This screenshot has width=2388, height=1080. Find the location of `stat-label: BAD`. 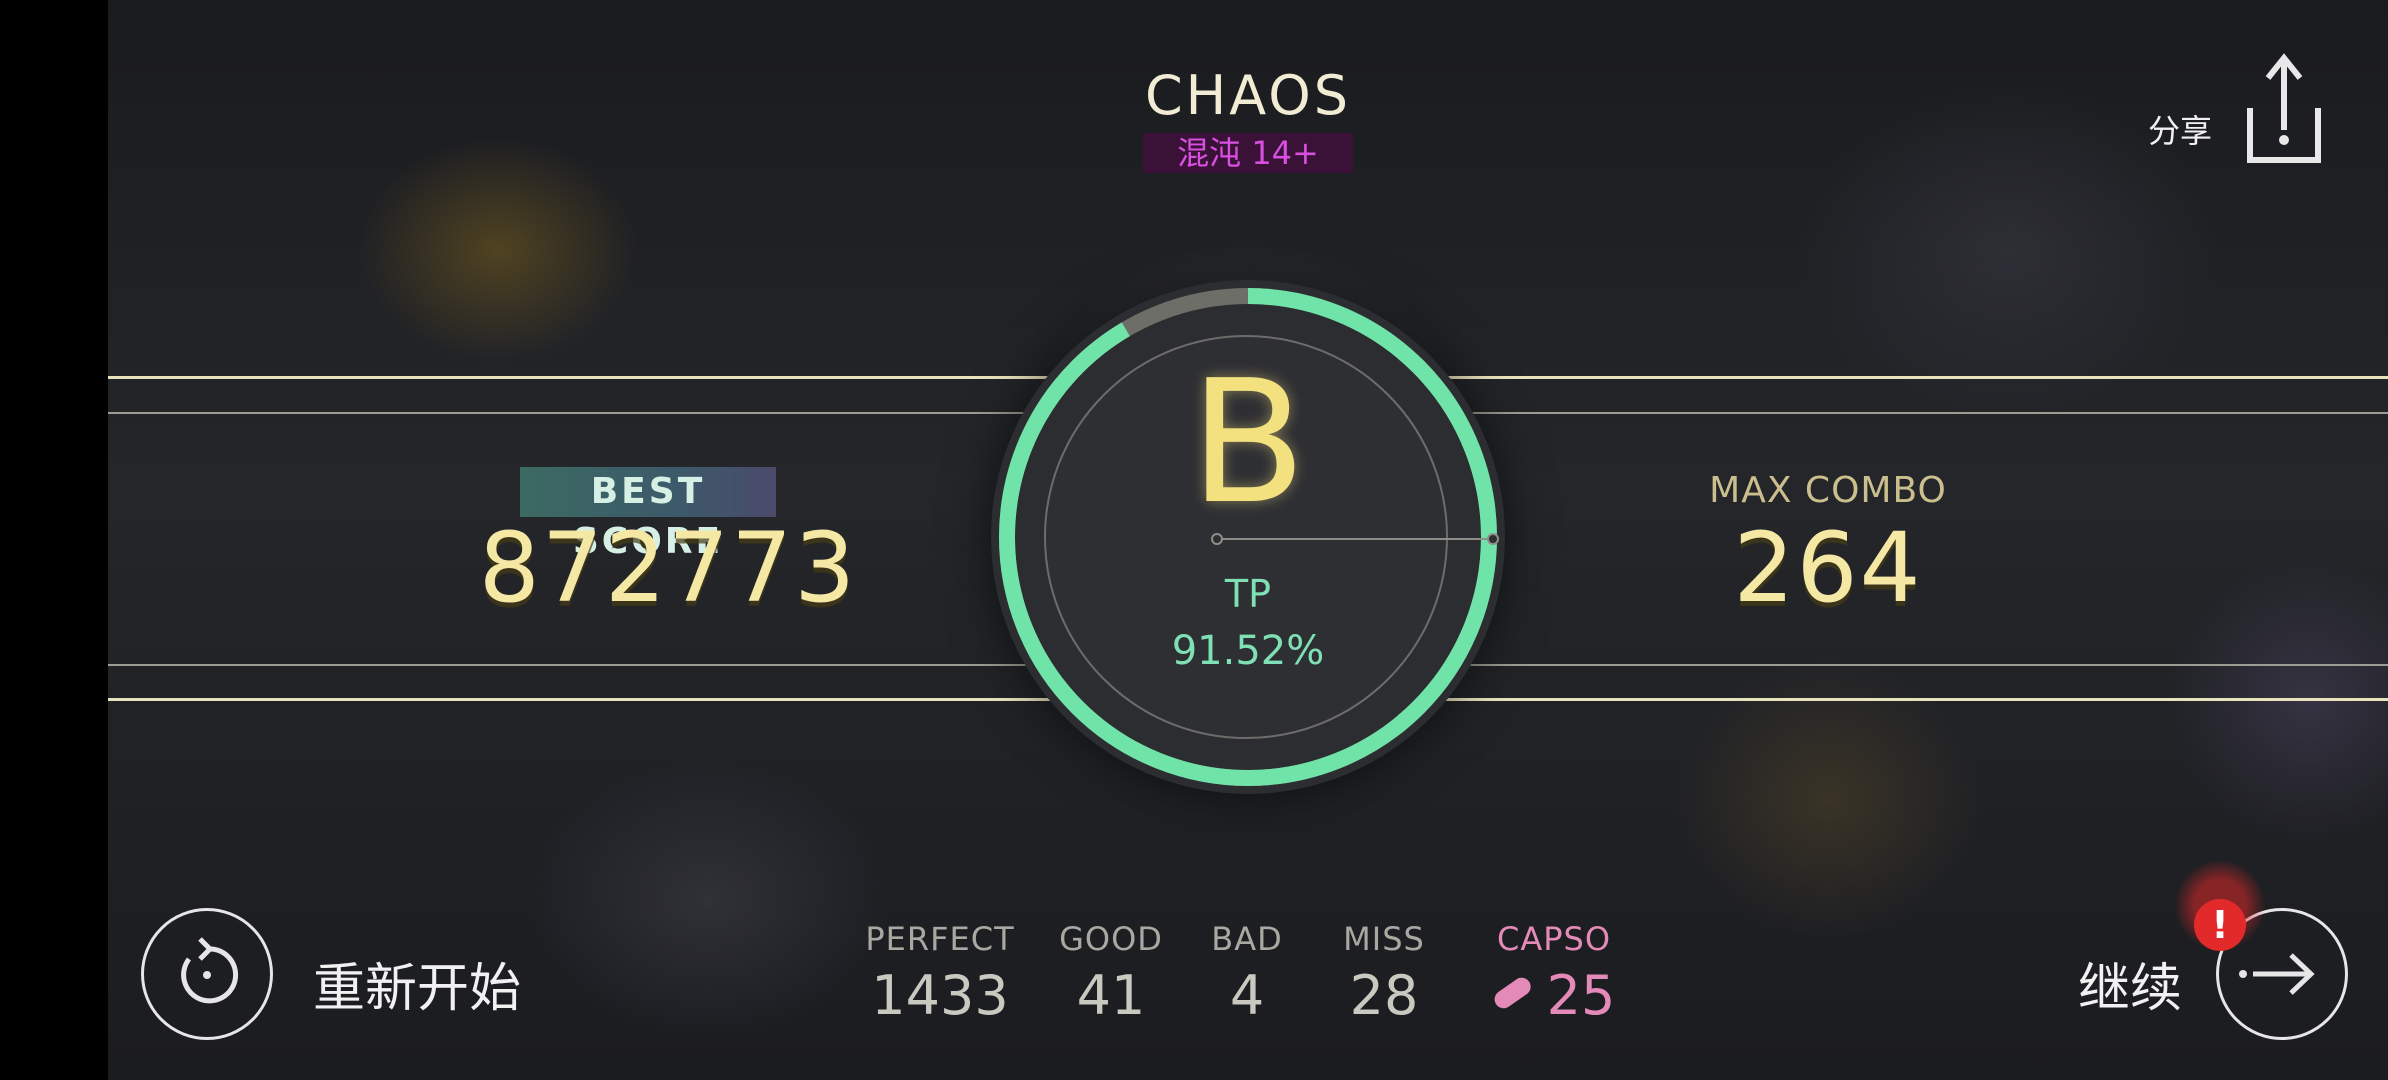

stat-label: BAD is located at coordinates (1247, 939).